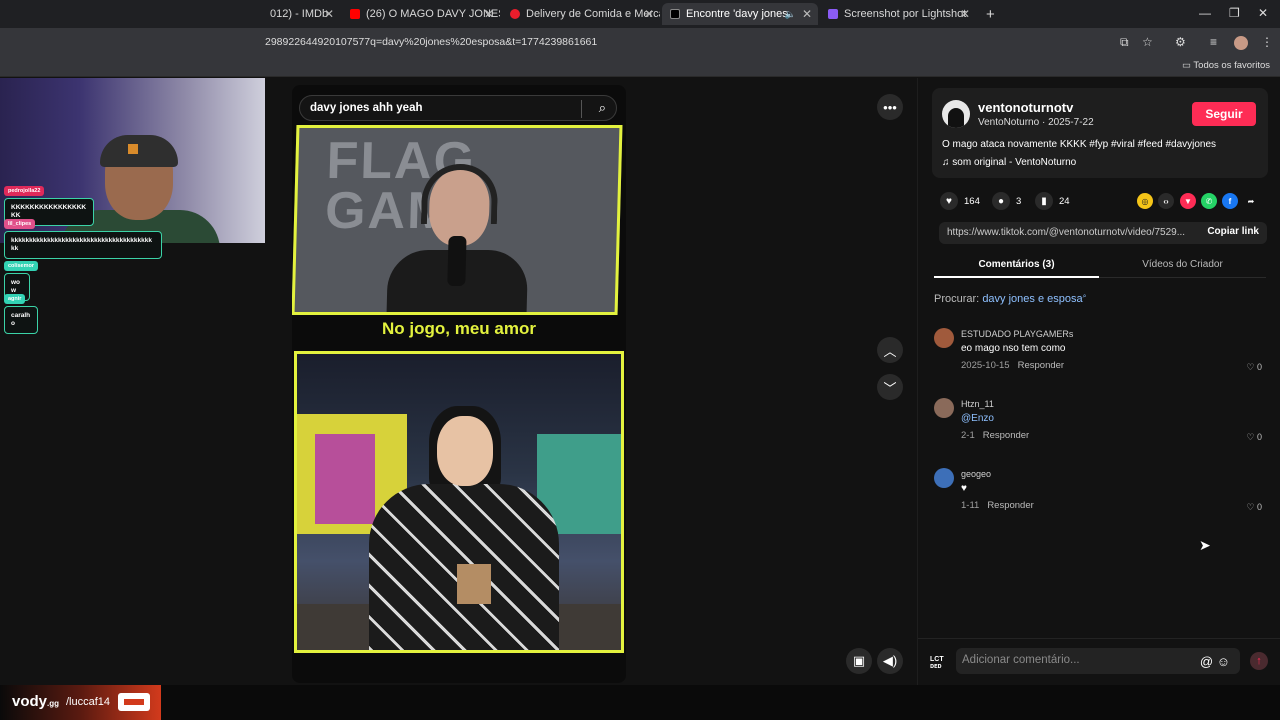  I want to click on comment-button: ● 3, so click(1006, 201).